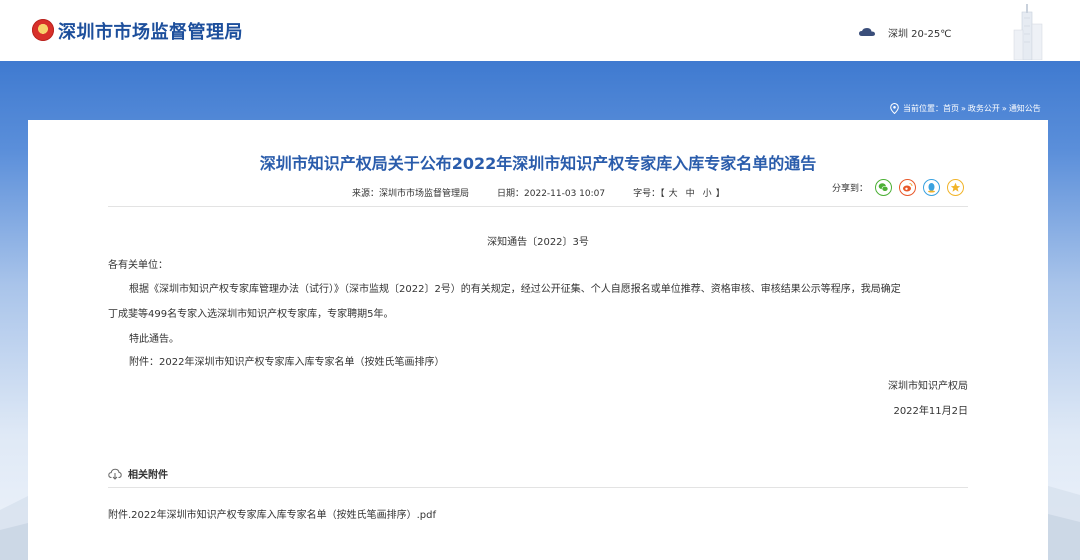 Image resolution: width=1080 pixels, height=560 pixels. I want to click on article-date: 日期：2022-11-03 10:07, so click(551, 194).